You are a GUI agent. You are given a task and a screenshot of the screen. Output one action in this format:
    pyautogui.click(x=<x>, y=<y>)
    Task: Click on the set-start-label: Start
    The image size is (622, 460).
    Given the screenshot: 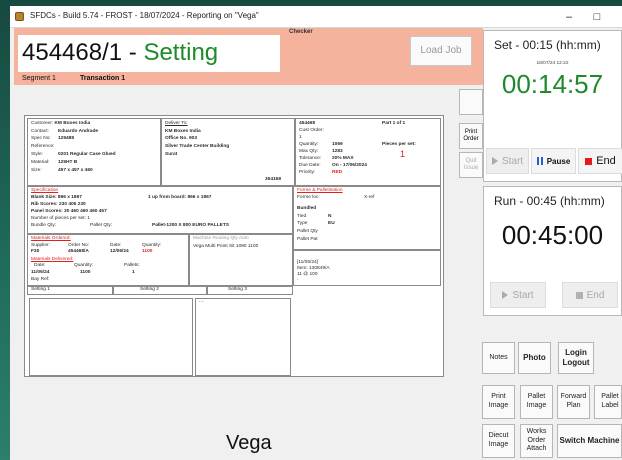 What is the action you would take?
    pyautogui.click(x=512, y=161)
    